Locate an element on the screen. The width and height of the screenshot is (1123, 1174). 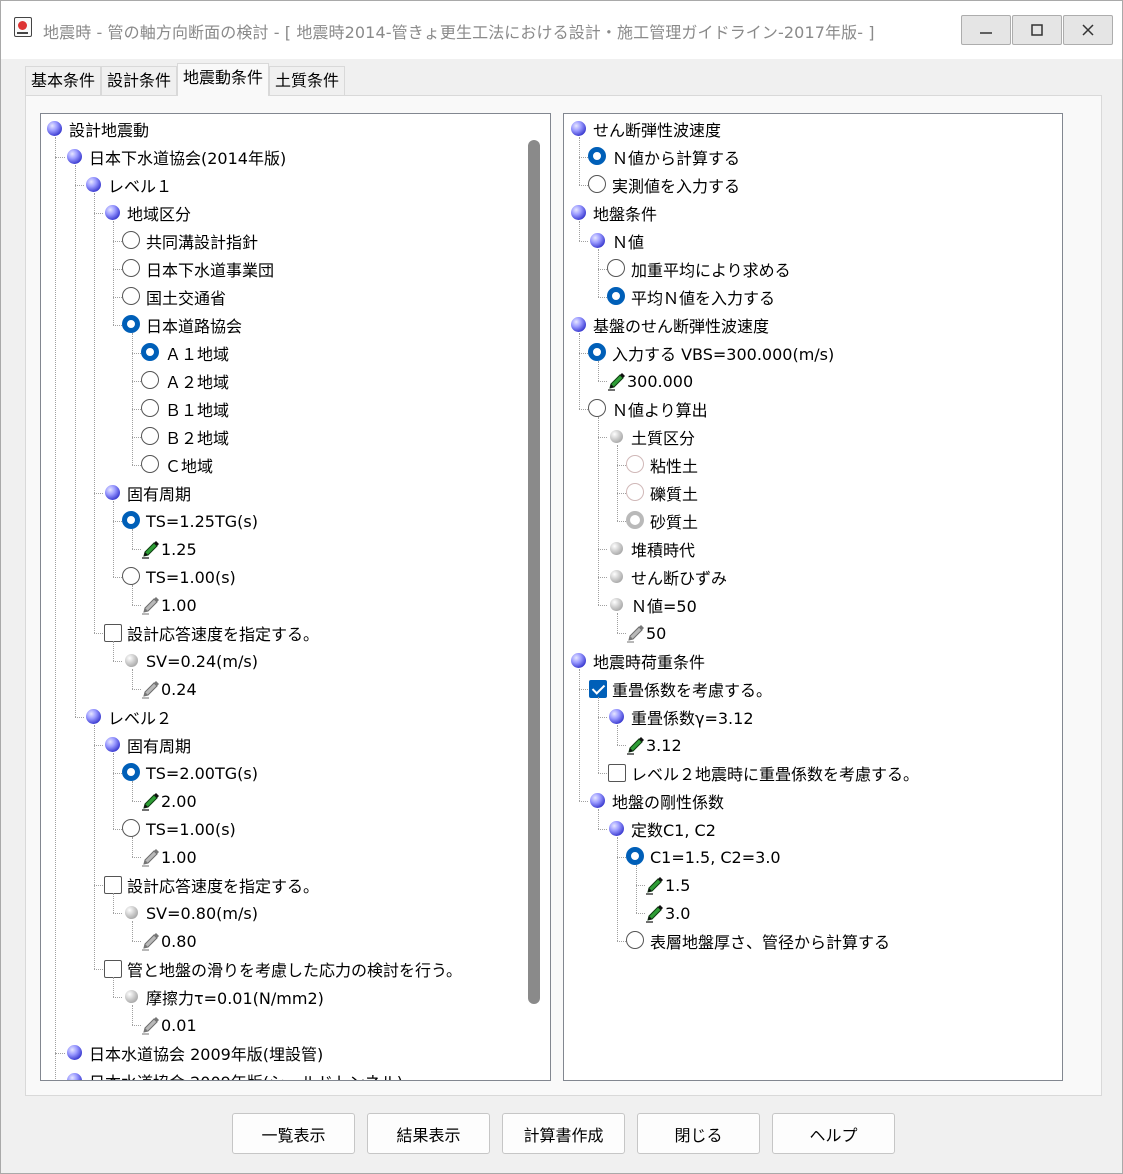
tree-node: 粘性土 is located at coordinates (662, 465).